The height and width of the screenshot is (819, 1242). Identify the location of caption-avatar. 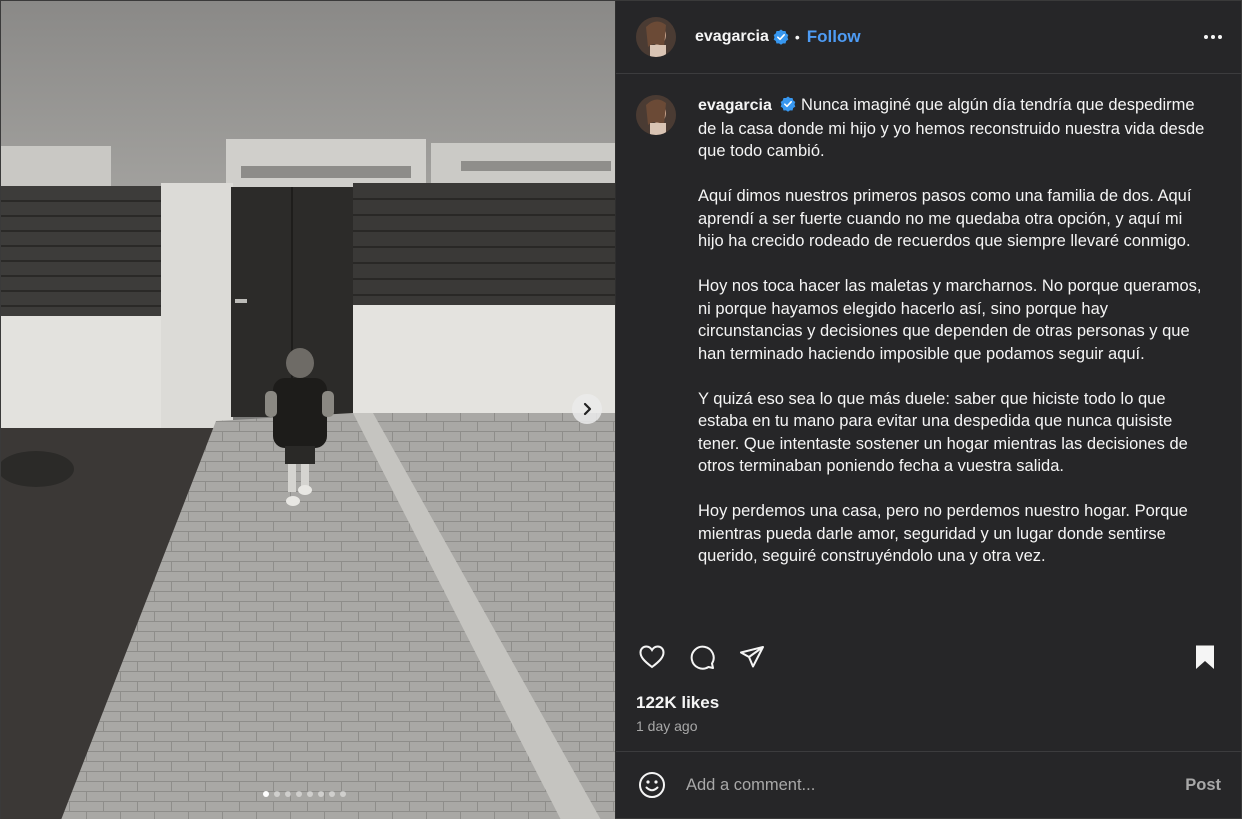
(656, 115).